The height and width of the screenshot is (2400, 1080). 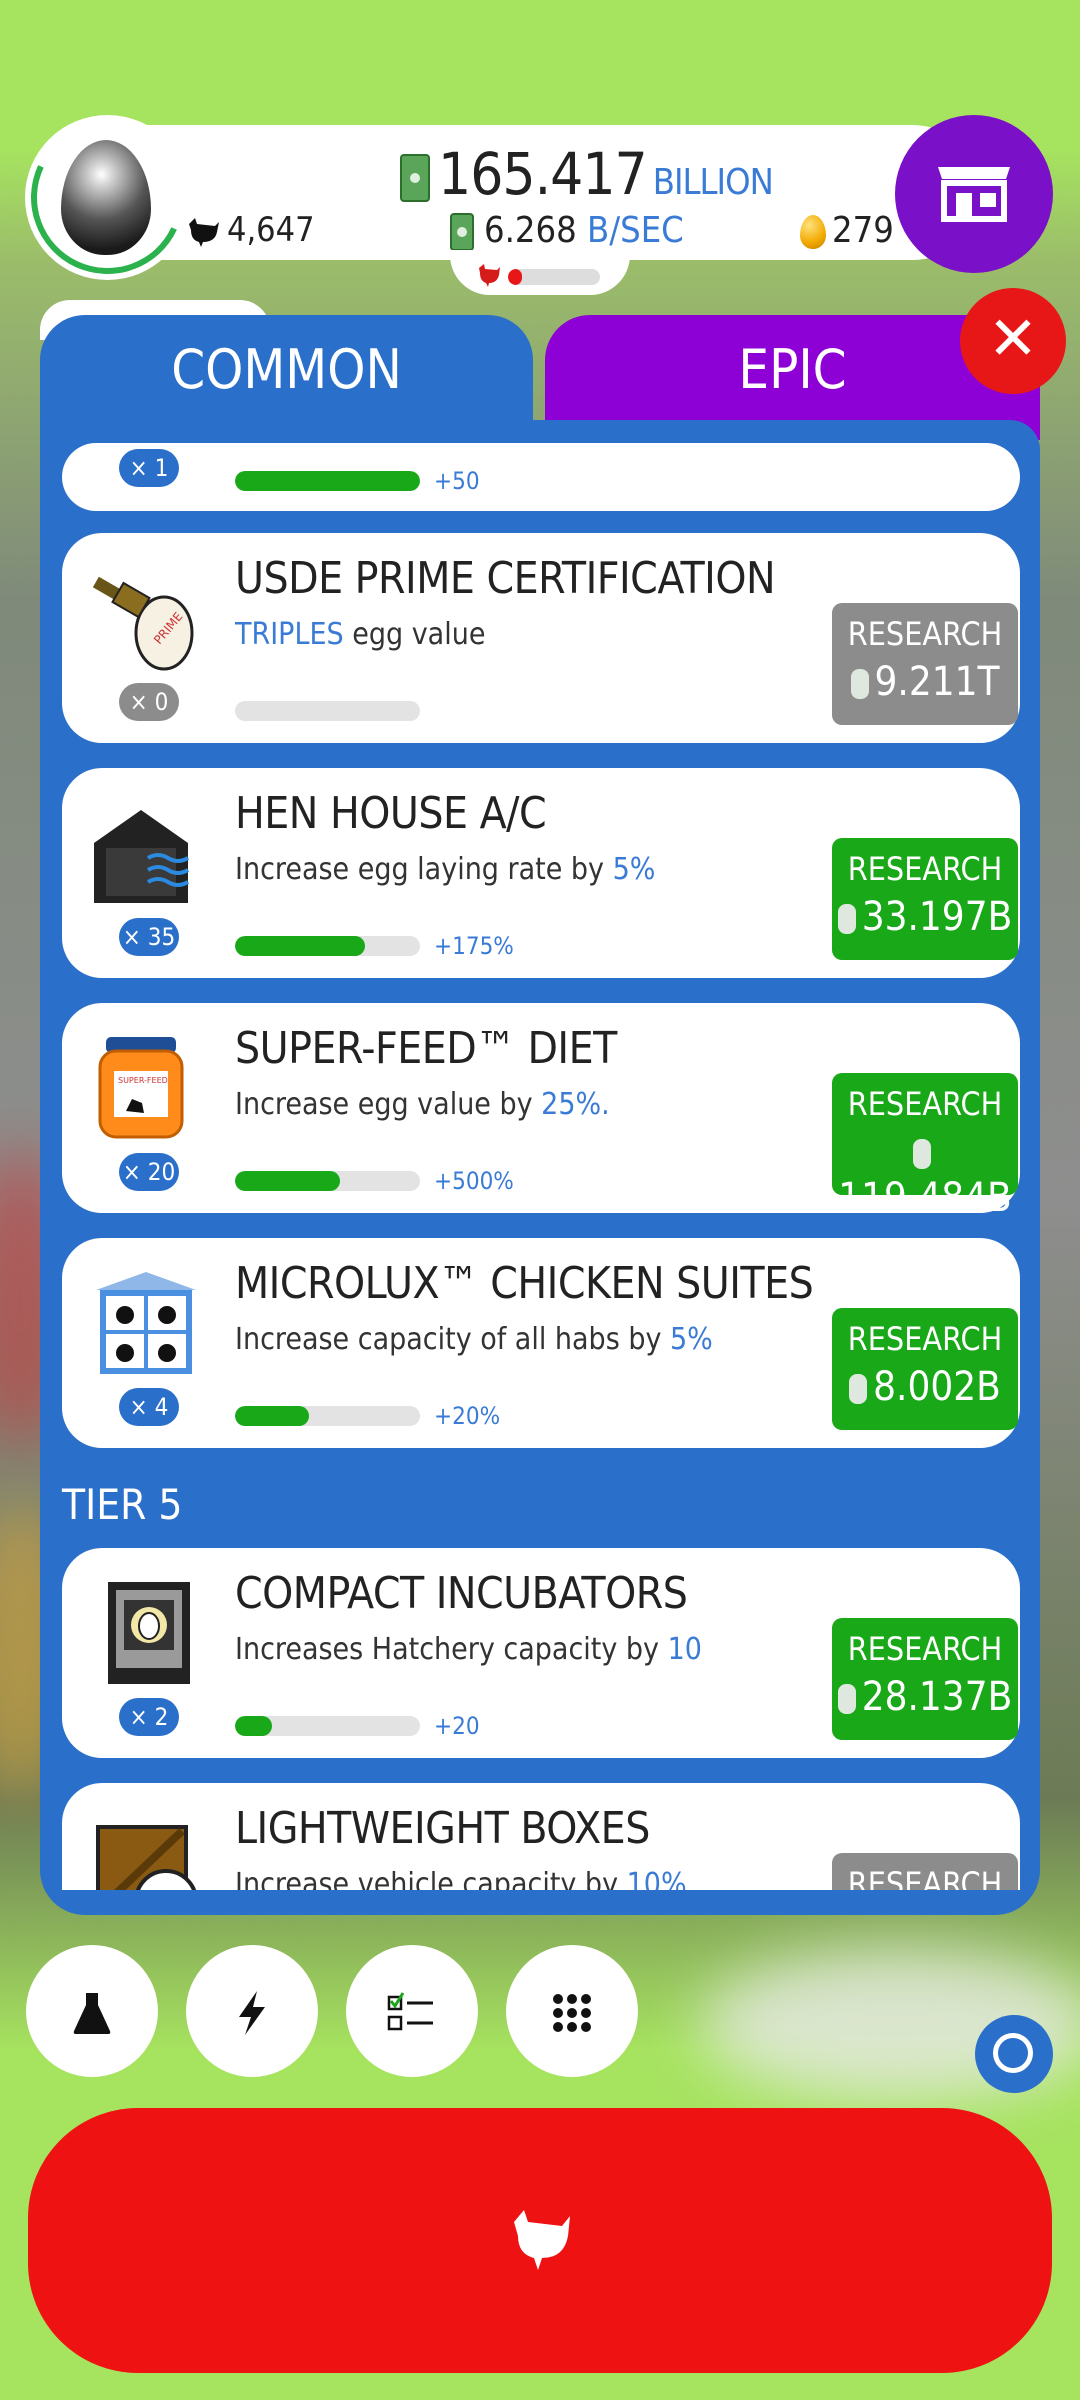 What do you see at coordinates (925, 1679) in the screenshot?
I see `research-button: RESEARCH 28.137B` at bounding box center [925, 1679].